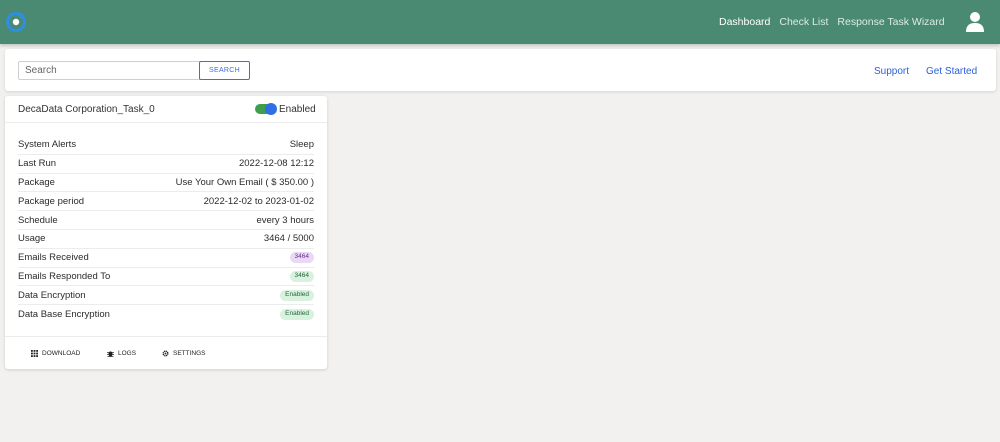 This screenshot has width=1000, height=442. What do you see at coordinates (744, 22) in the screenshot?
I see `nav-dashboard: Dashboard` at bounding box center [744, 22].